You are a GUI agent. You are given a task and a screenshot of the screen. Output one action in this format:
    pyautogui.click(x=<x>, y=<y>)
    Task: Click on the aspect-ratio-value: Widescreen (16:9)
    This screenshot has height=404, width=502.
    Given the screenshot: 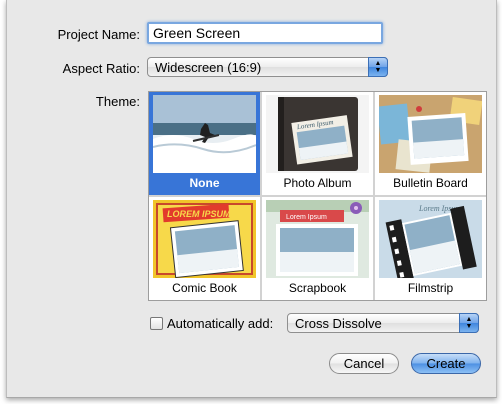 What is the action you would take?
    pyautogui.click(x=208, y=67)
    